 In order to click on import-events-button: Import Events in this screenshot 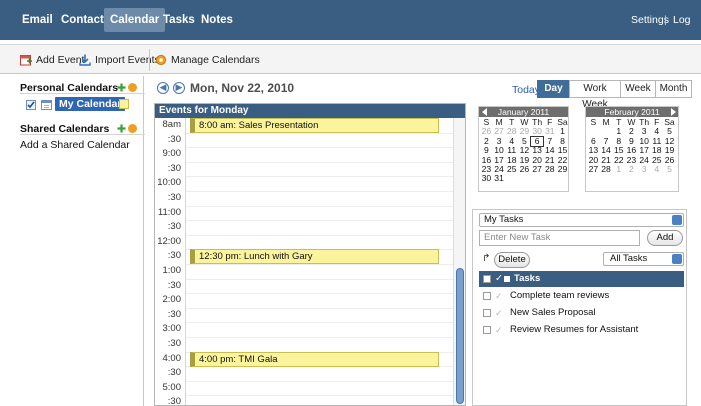, I will do `click(119, 60)`.